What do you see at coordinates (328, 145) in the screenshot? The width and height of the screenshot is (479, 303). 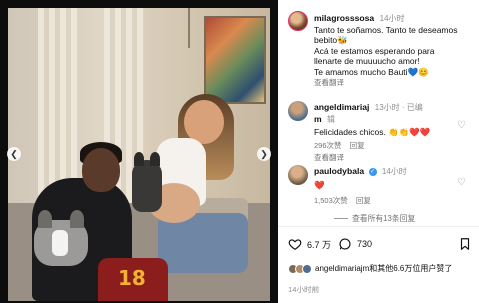 I see `comment-likes: 296次赞` at bounding box center [328, 145].